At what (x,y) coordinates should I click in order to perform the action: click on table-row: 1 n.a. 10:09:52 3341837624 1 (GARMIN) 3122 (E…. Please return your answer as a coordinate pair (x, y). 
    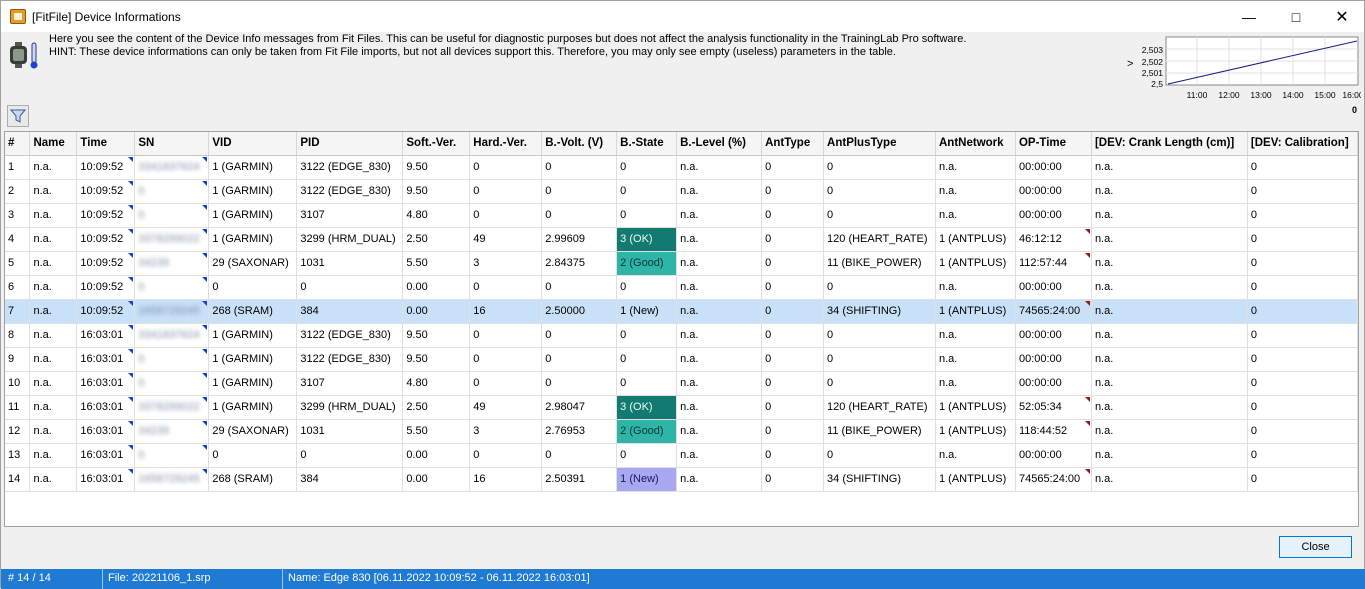
    Looking at the image, I should click on (681, 167).